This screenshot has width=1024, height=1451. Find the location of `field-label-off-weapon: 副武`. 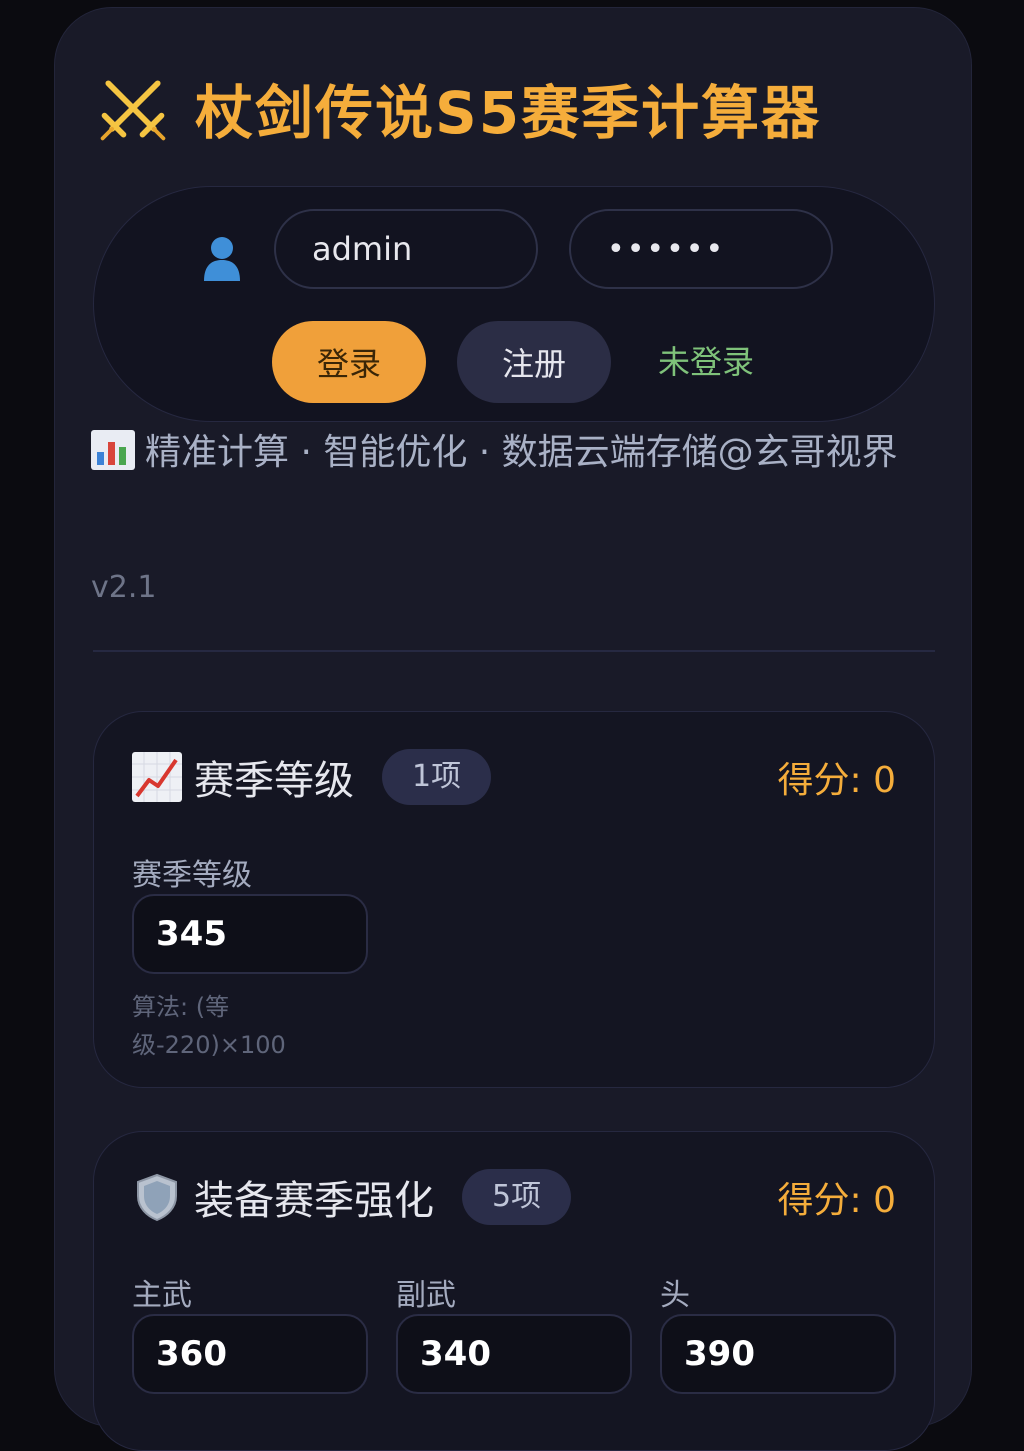

field-label-off-weapon: 副武 is located at coordinates (426, 1295).